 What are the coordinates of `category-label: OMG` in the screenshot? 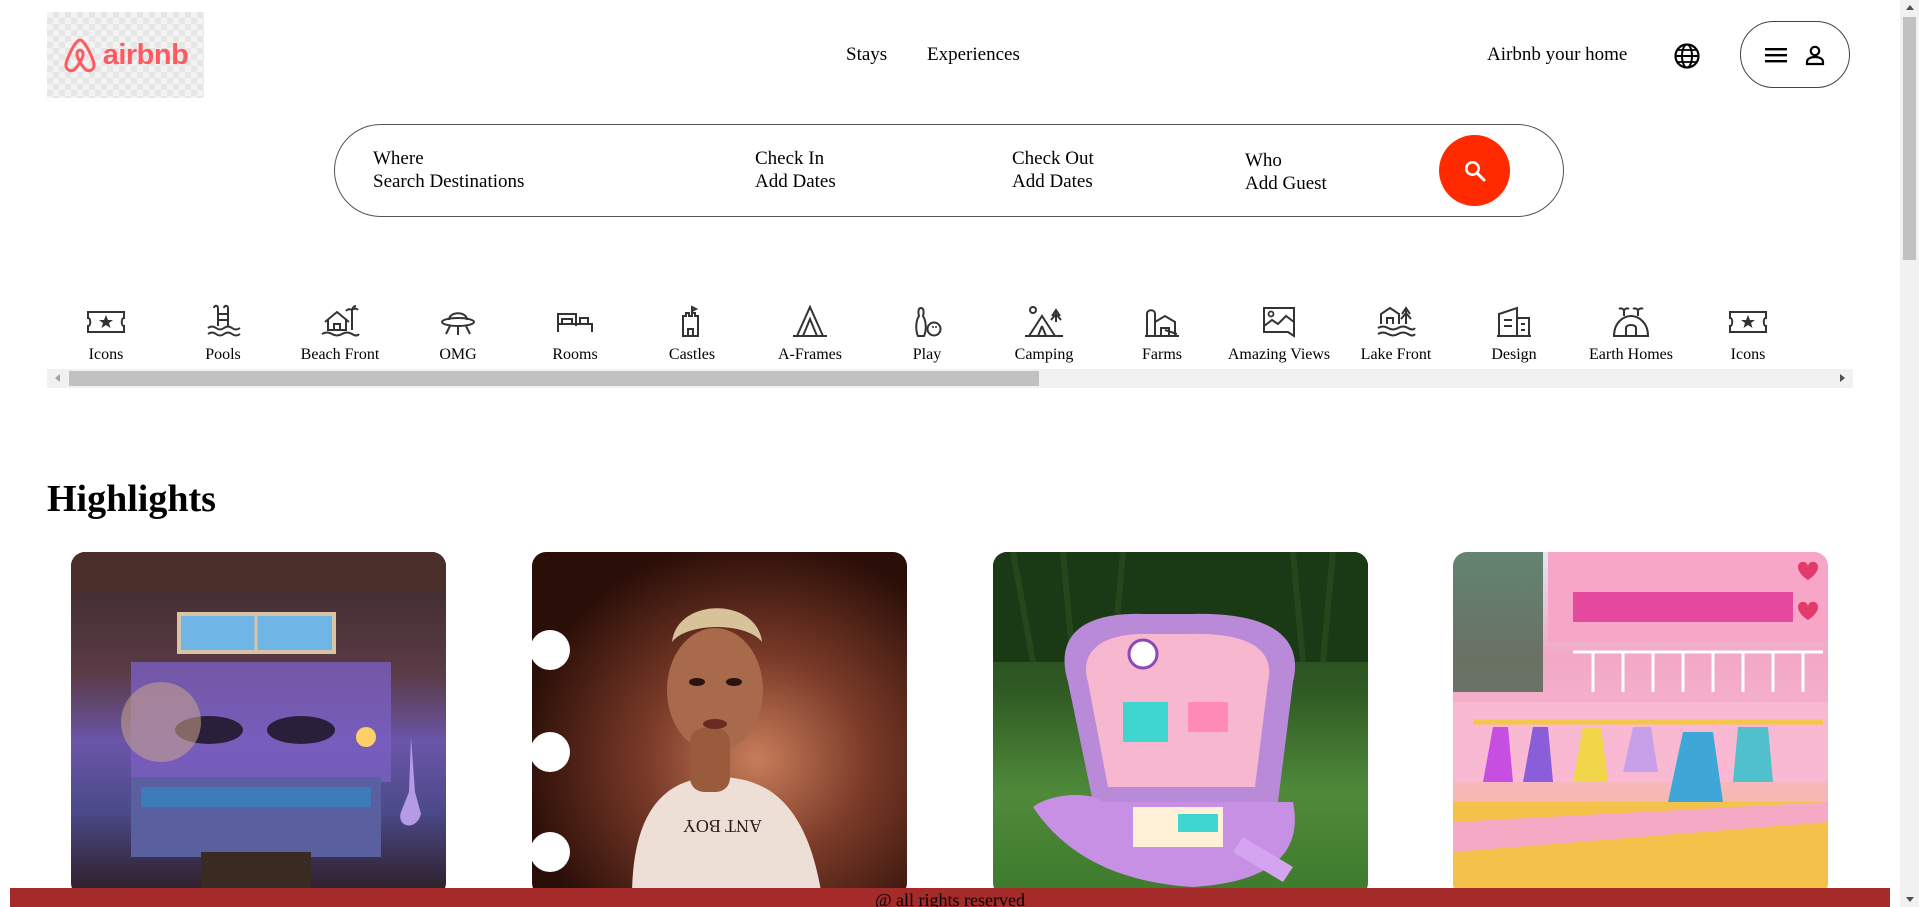 It's located at (458, 354).